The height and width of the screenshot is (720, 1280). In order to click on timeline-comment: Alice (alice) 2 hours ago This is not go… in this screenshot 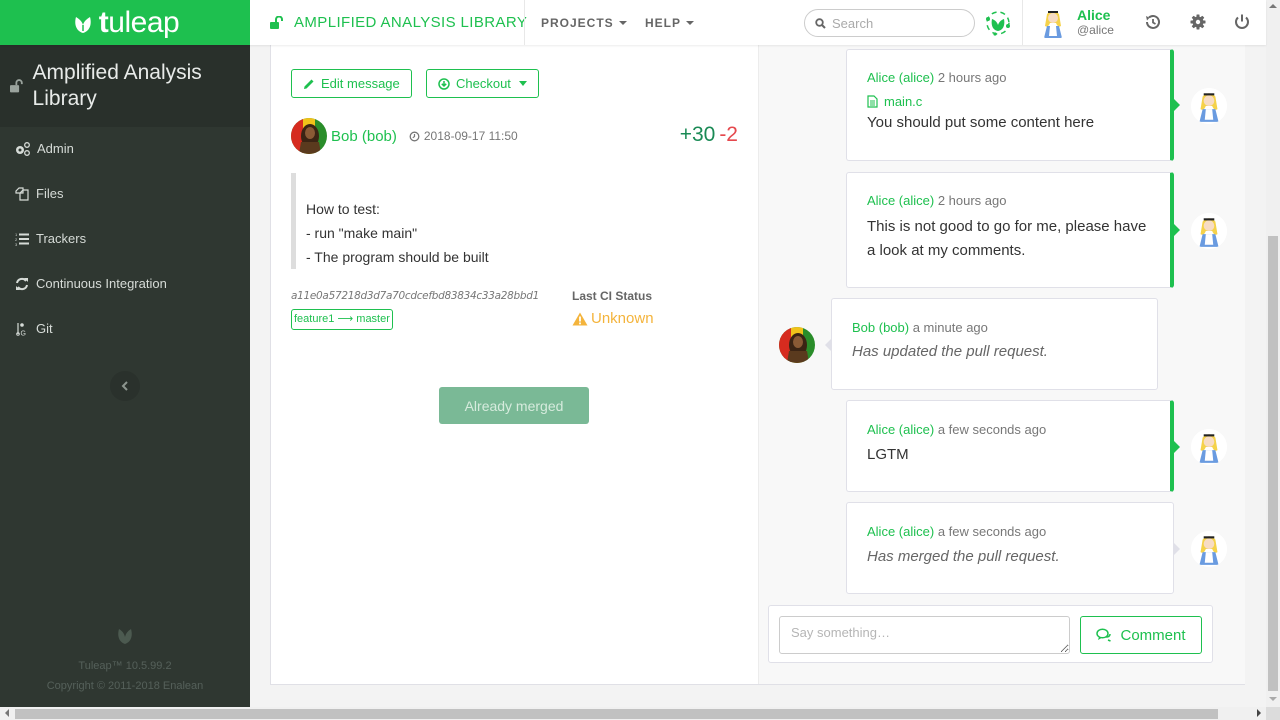, I will do `click(1013, 230)`.